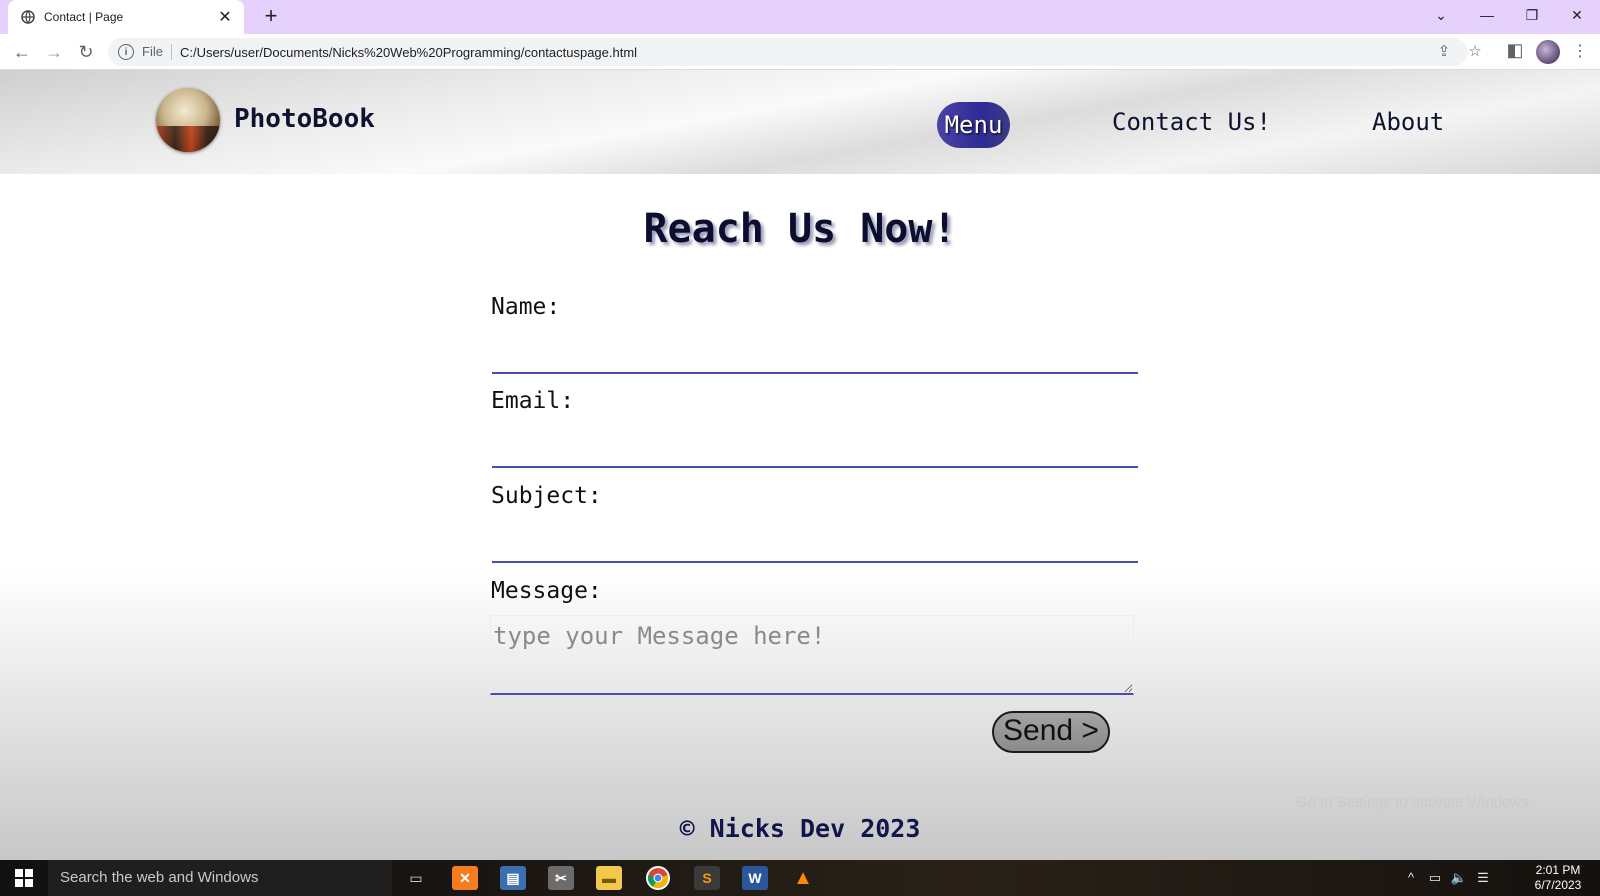 This screenshot has width=1600, height=896. Describe the element at coordinates (609, 878) in the screenshot. I see `file-explorer-icon: ▬` at that location.